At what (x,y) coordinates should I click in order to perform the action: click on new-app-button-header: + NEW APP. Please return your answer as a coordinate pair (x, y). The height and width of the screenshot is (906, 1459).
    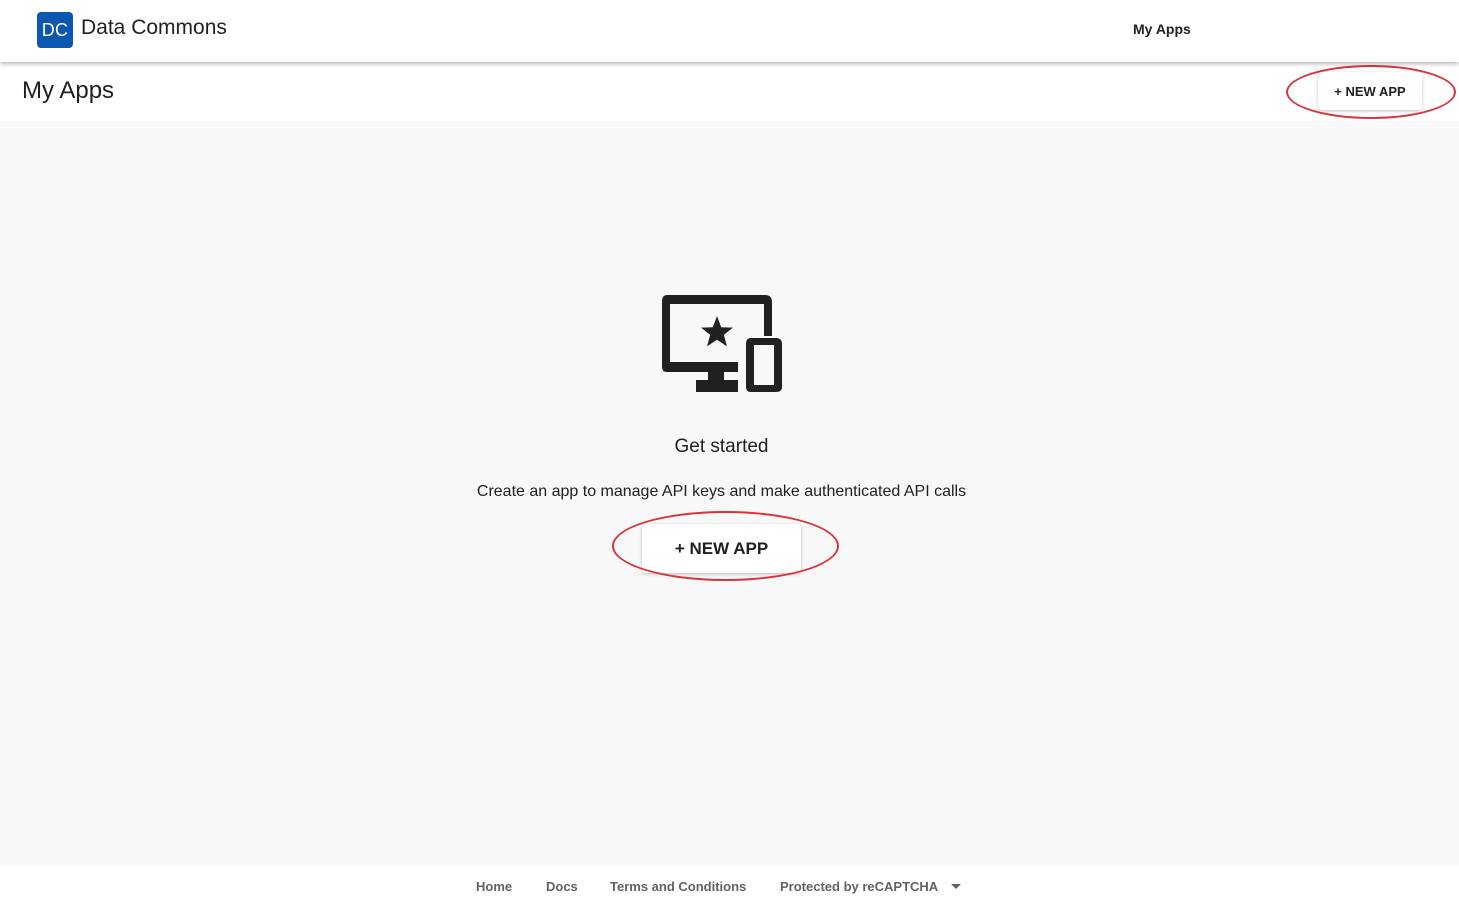
    Looking at the image, I should click on (1370, 91).